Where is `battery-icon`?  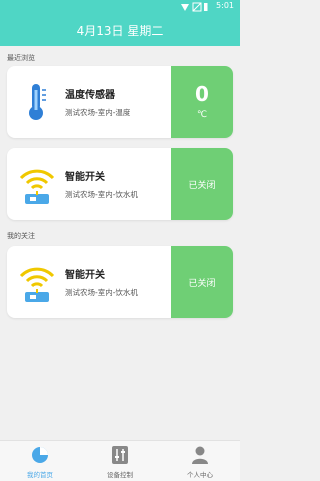 battery-icon is located at coordinates (206, 7).